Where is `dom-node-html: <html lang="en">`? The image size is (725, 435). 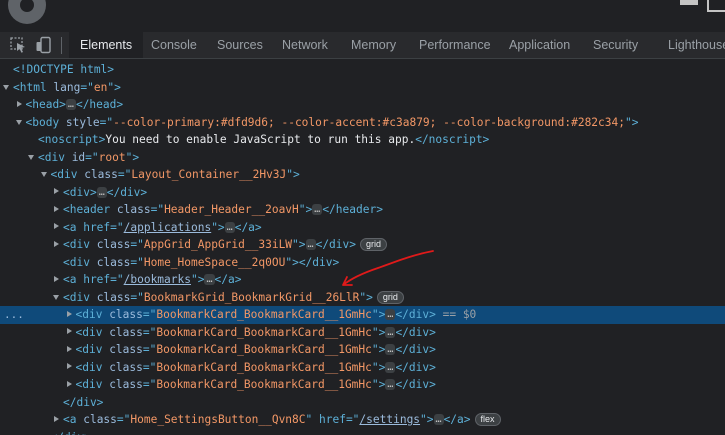
dom-node-html: <html lang="en"> is located at coordinates (362, 88).